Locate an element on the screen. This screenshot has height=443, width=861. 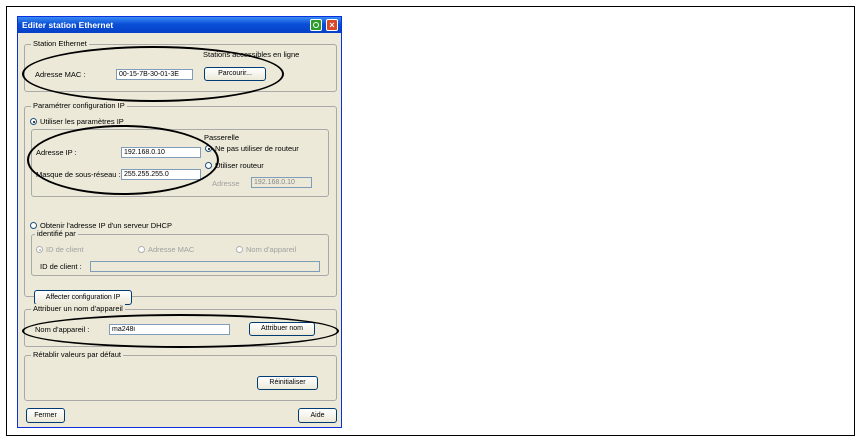
assign-ip-button: Affecter configuration IP is located at coordinates (83, 297).